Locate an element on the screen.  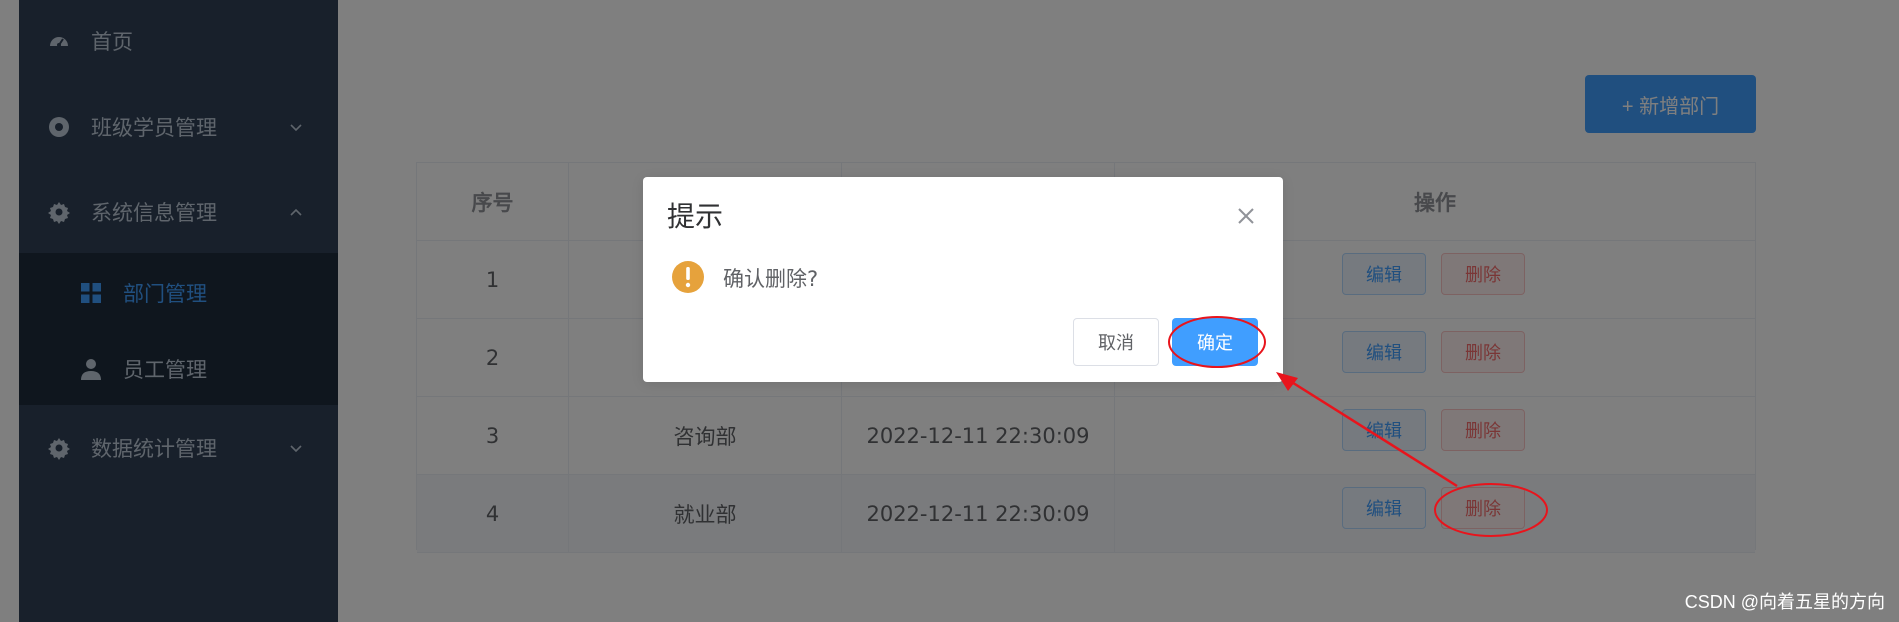
close-icon is located at coordinates (1246, 216).